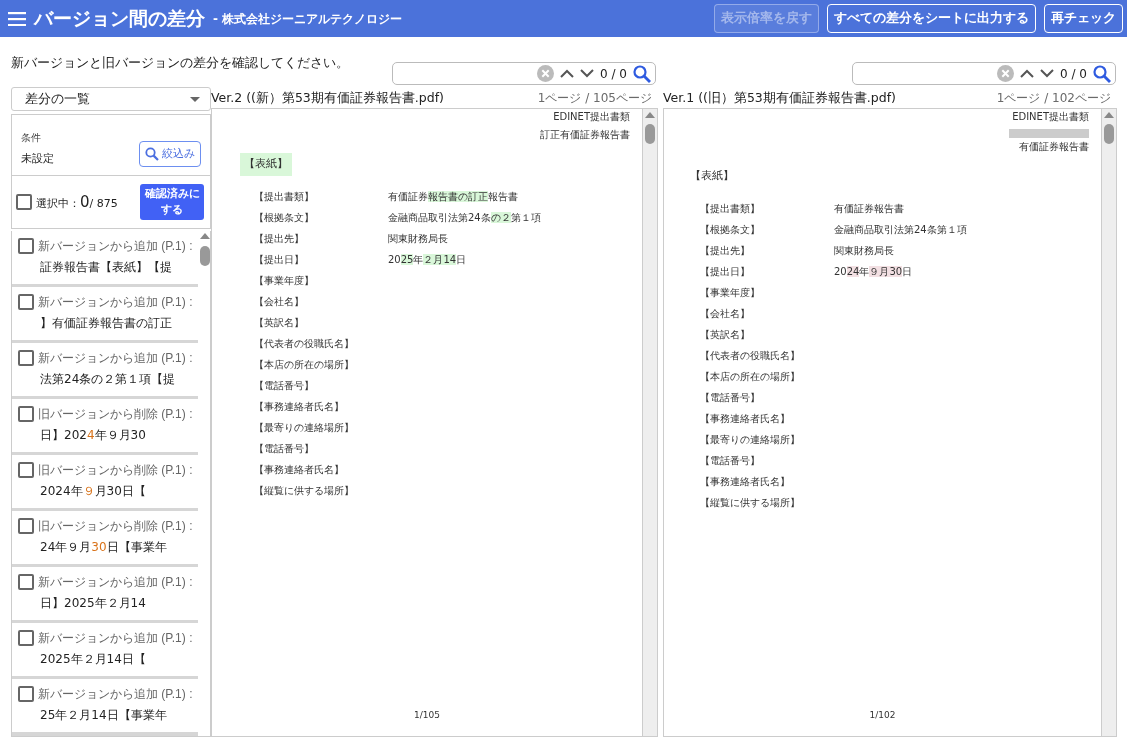 The image size is (1127, 737). What do you see at coordinates (308, 19) in the screenshot?
I see `company-name: - 株式会社ジーニアルテクノロジー` at bounding box center [308, 19].